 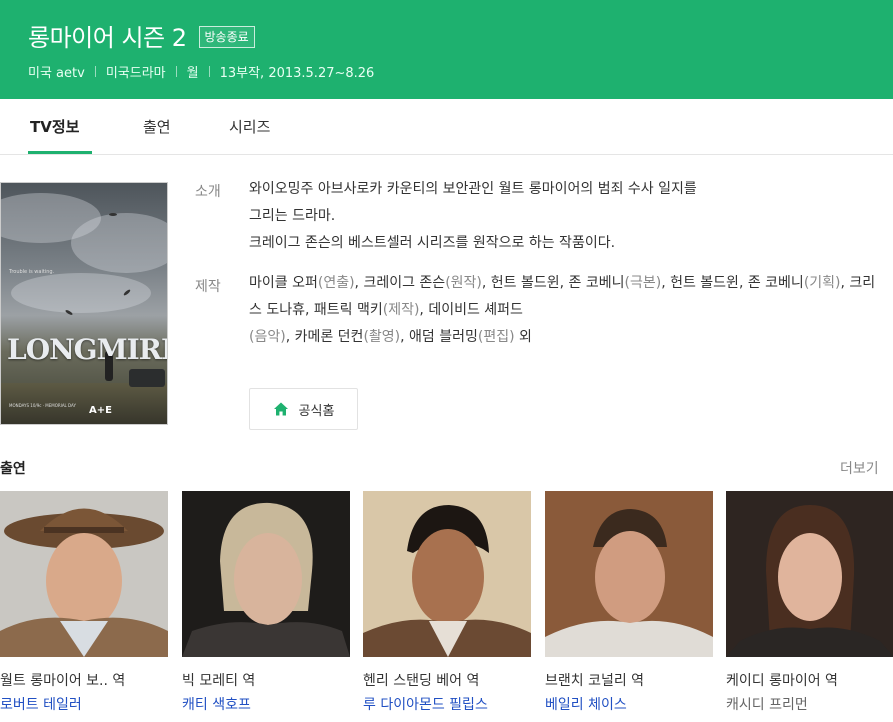 What do you see at coordinates (13, 469) in the screenshot?
I see `cast-section-title: 출연` at bounding box center [13, 469].